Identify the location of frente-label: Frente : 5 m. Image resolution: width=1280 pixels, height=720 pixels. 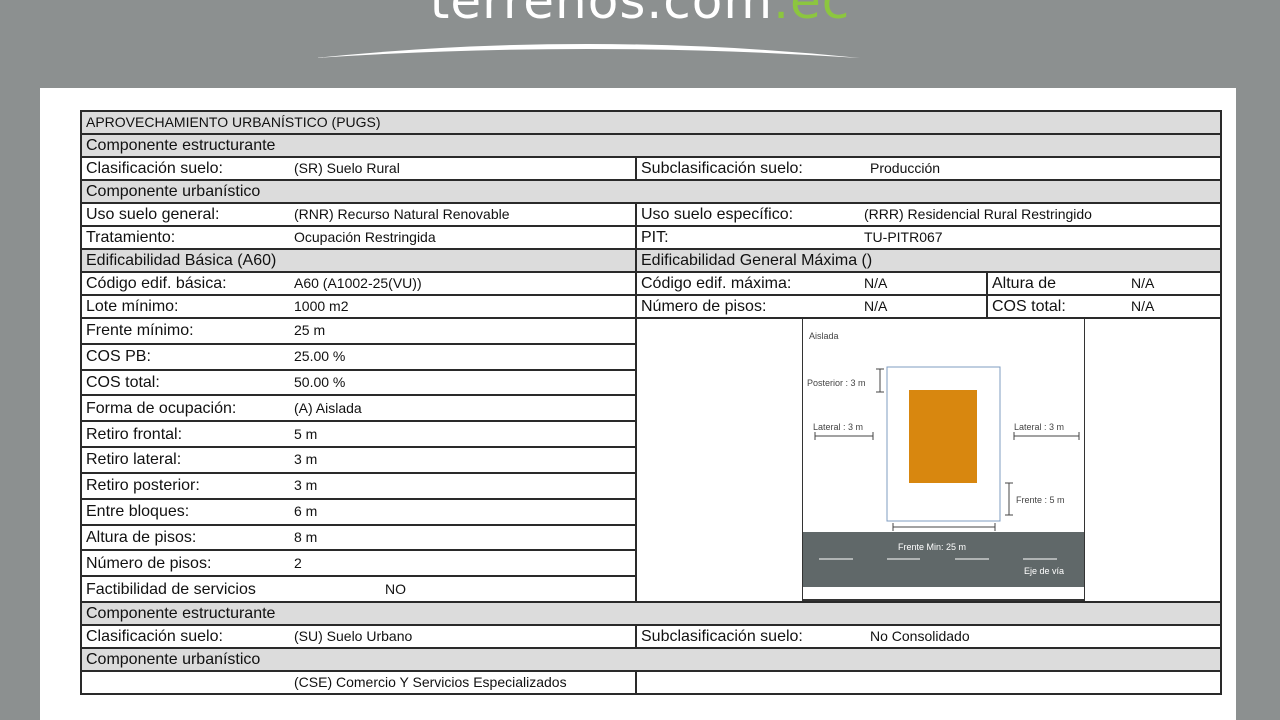
(1040, 500).